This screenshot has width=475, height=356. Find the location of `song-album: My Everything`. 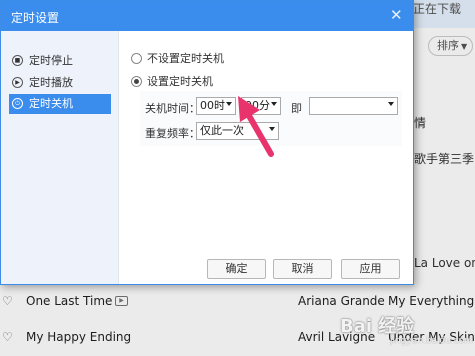

song-album: My Everything is located at coordinates (431, 301).